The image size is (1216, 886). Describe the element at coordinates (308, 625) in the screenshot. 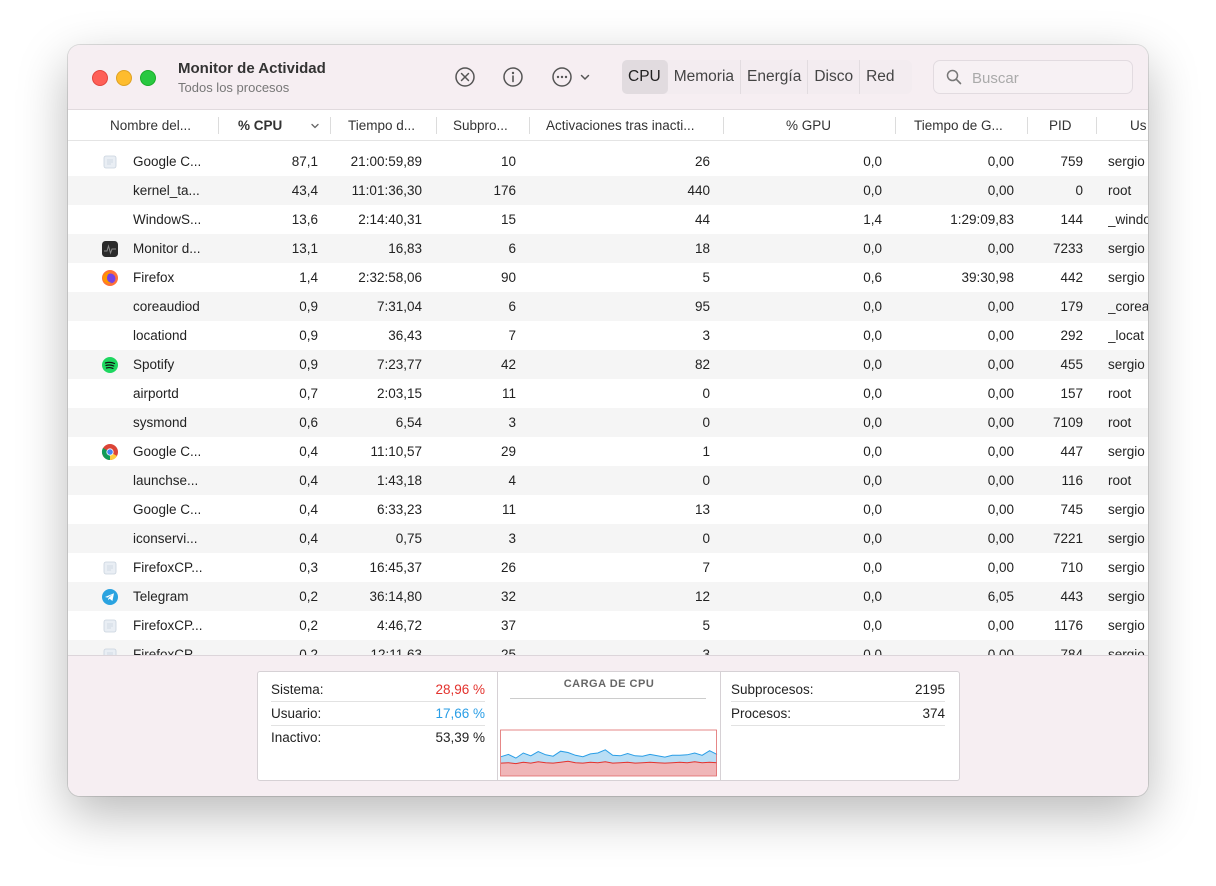

I see `cell-cpu: 0,2` at that location.